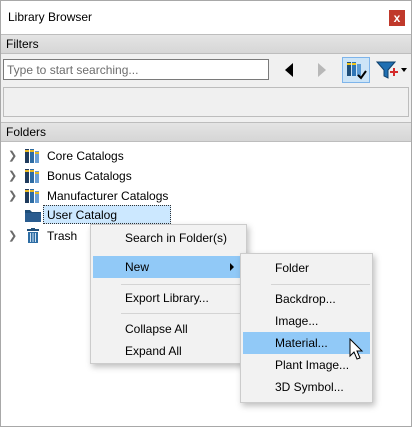 This screenshot has height=427, width=412. What do you see at coordinates (136, 69) in the screenshot?
I see `search-input` at bounding box center [136, 69].